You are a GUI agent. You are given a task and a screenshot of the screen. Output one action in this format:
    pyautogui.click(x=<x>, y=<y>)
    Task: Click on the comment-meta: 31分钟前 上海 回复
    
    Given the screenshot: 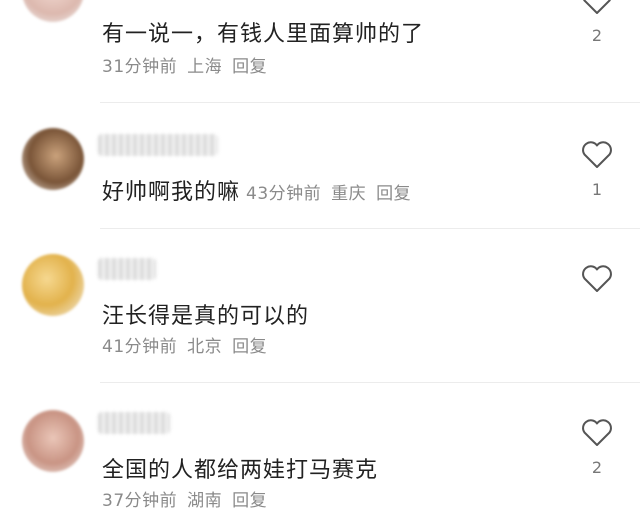 What is the action you would take?
    pyautogui.click(x=184, y=64)
    